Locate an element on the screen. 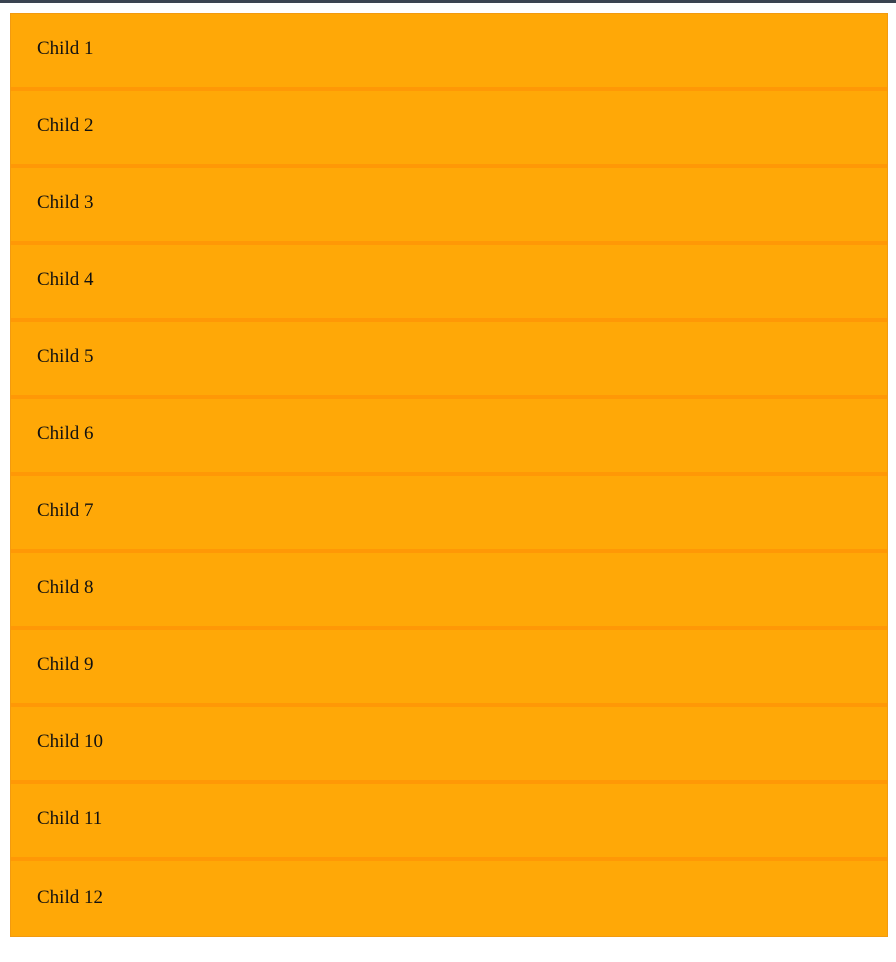 This screenshot has width=896, height=962. child-label: Child 8 is located at coordinates (65, 587).